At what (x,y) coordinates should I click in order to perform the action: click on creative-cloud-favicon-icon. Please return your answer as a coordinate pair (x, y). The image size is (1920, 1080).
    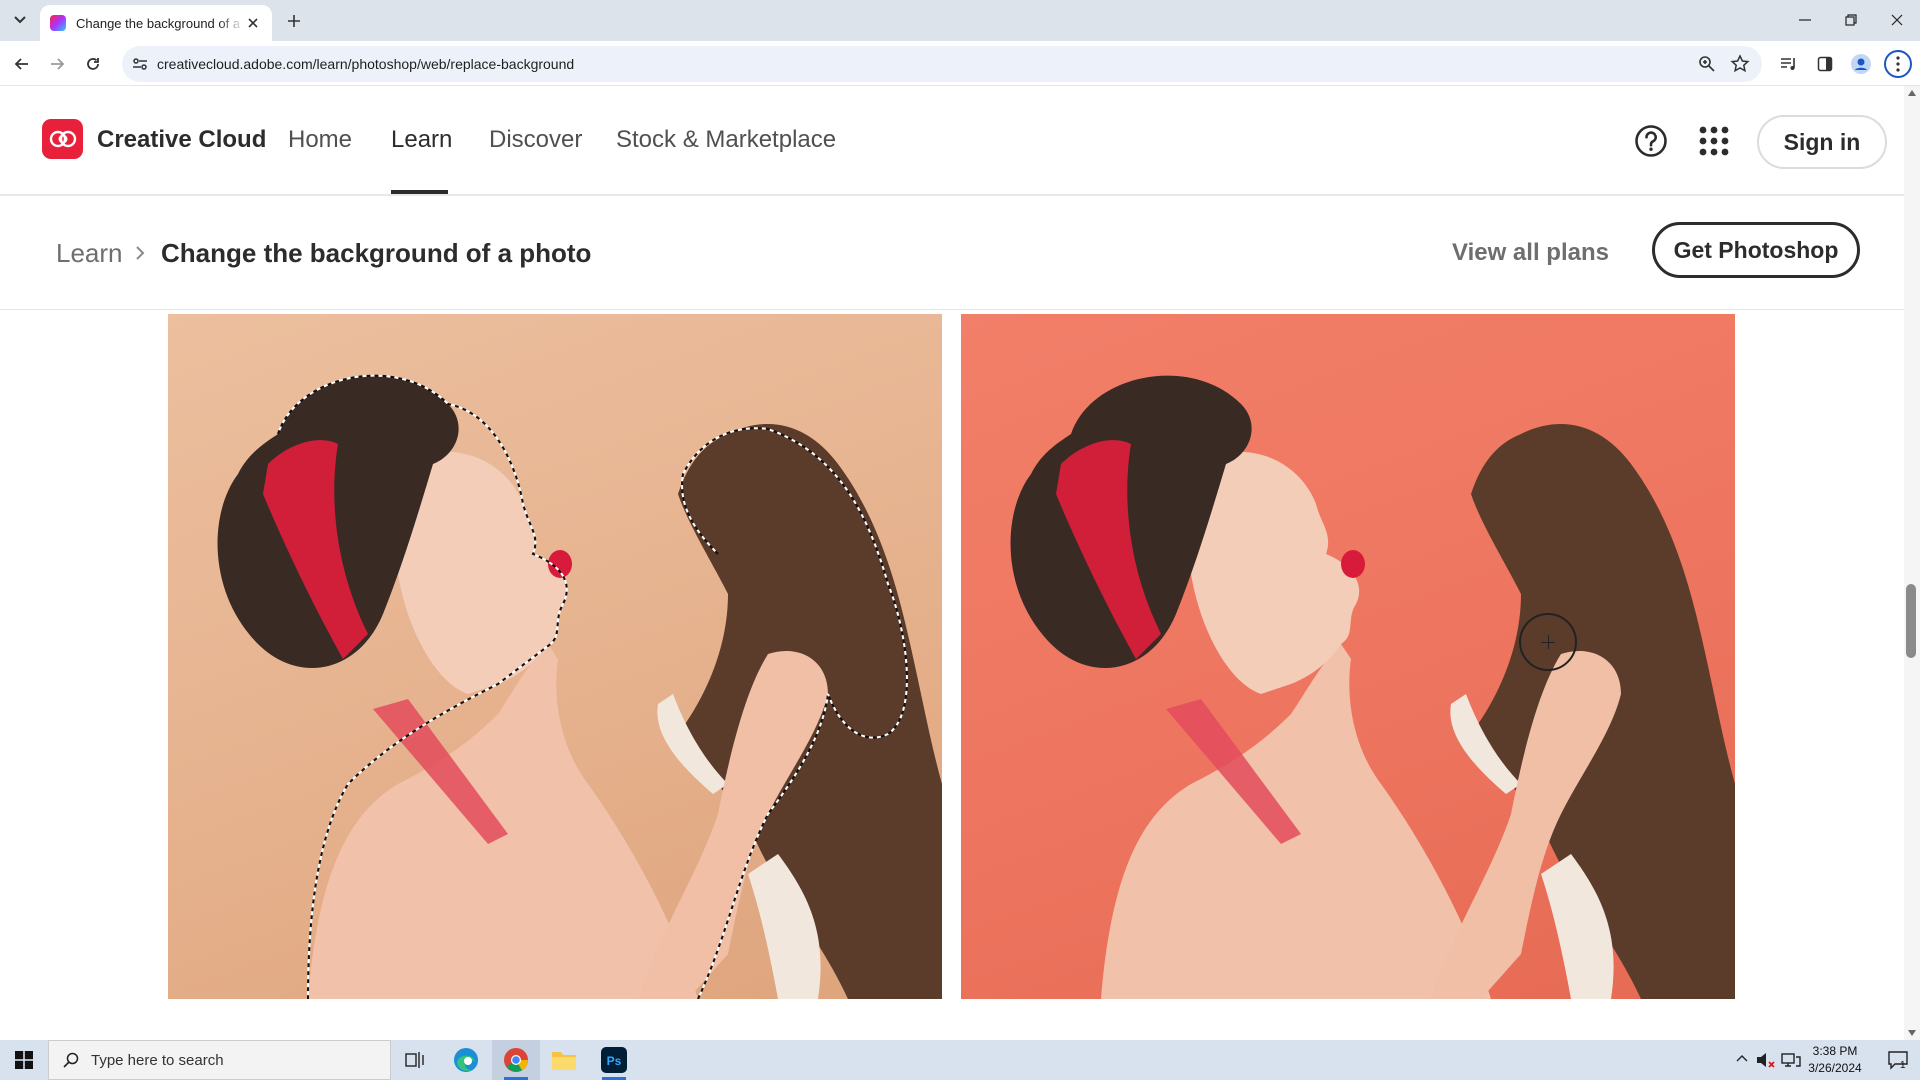
    Looking at the image, I should click on (58, 23).